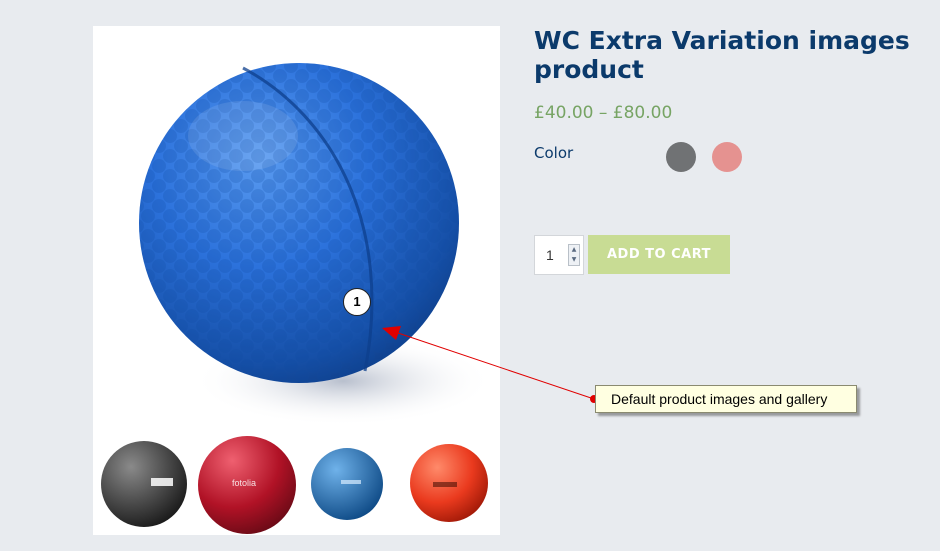 The width and height of the screenshot is (940, 551). What do you see at coordinates (244, 483) in the screenshot?
I see `thumbnail-label: fotolia` at bounding box center [244, 483].